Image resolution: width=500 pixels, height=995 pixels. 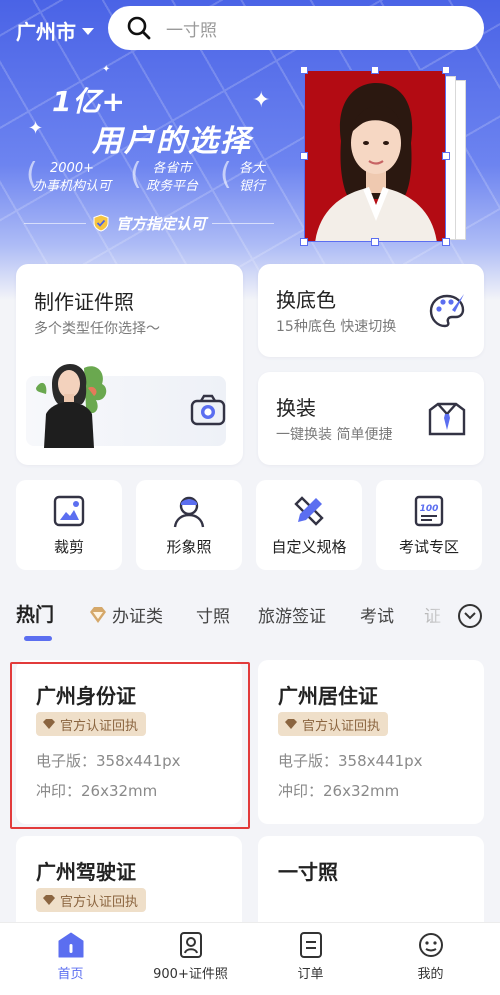 I want to click on product-card-one-inch: 一寸照, so click(x=371, y=886).